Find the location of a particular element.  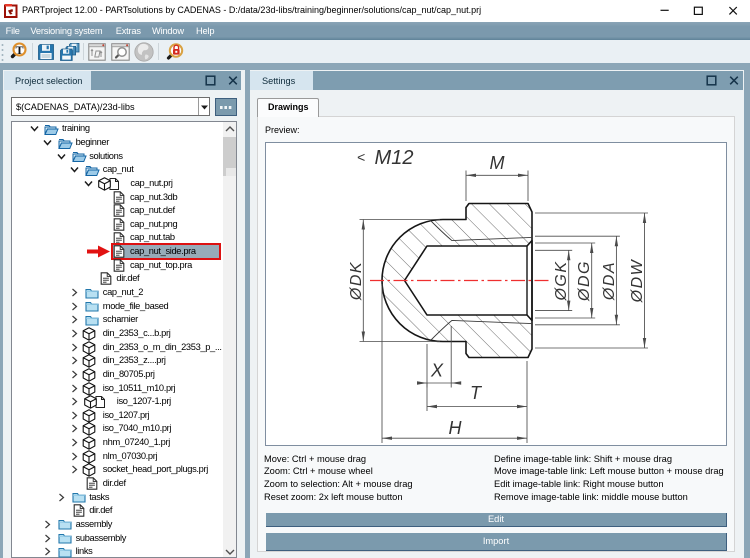

svg-text: ØDW is located at coordinates (637, 280).